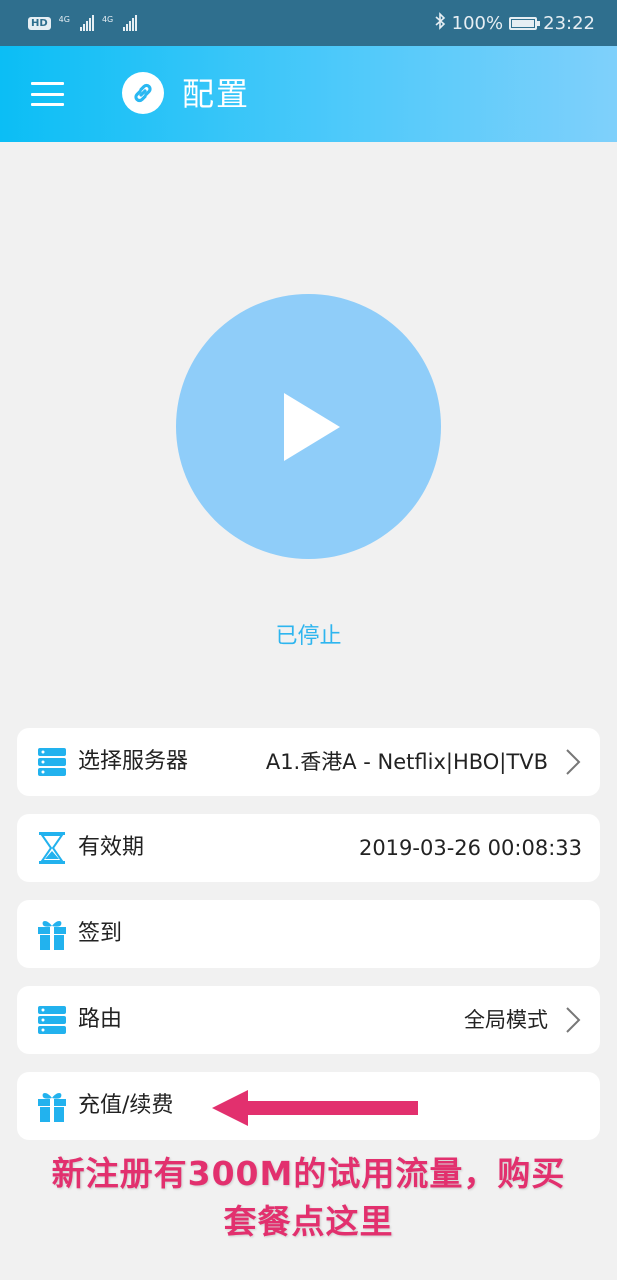 This screenshot has height=1280, width=617. Describe the element at coordinates (569, 23) in the screenshot. I see `clock: 23:22` at that location.